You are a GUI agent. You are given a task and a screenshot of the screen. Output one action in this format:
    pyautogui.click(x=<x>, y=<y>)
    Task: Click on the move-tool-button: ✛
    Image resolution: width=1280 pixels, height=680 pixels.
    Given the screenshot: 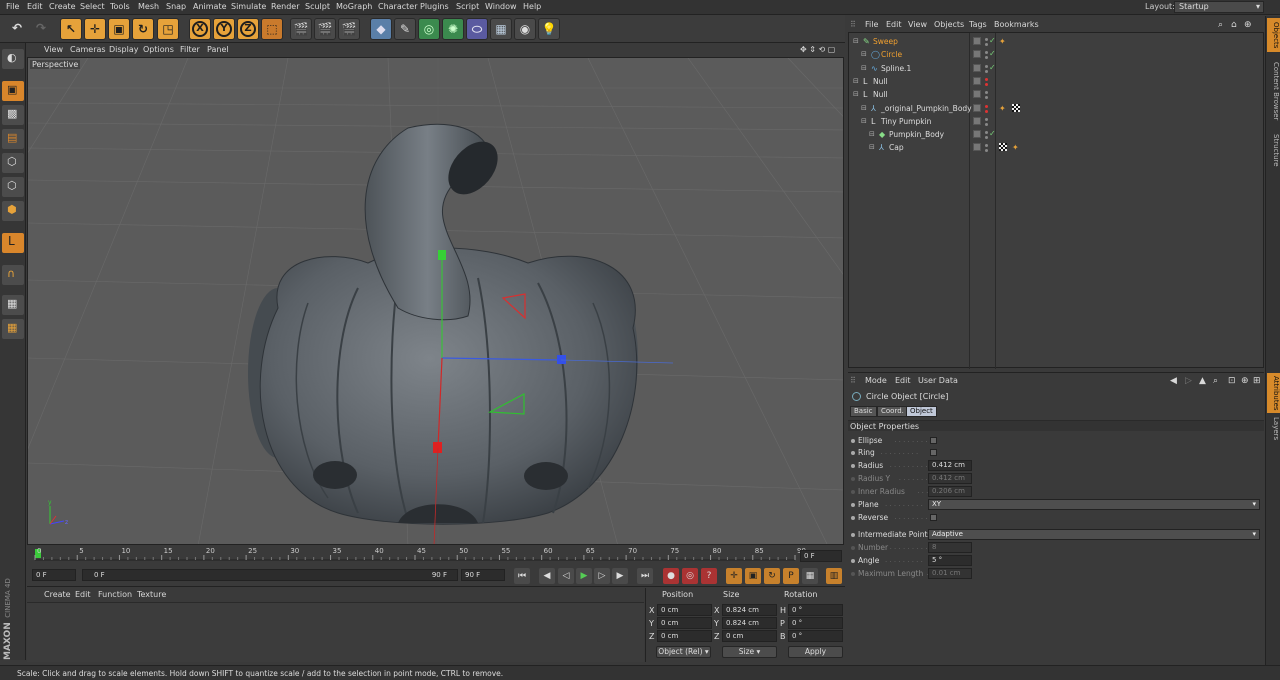 What is the action you would take?
    pyautogui.click(x=95, y=29)
    